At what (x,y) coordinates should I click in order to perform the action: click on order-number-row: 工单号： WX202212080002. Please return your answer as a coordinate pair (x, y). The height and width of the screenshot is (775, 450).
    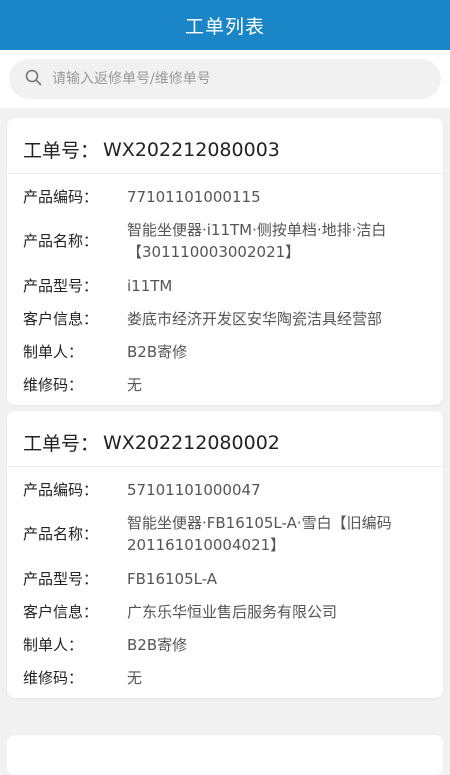
    Looking at the image, I should click on (225, 439).